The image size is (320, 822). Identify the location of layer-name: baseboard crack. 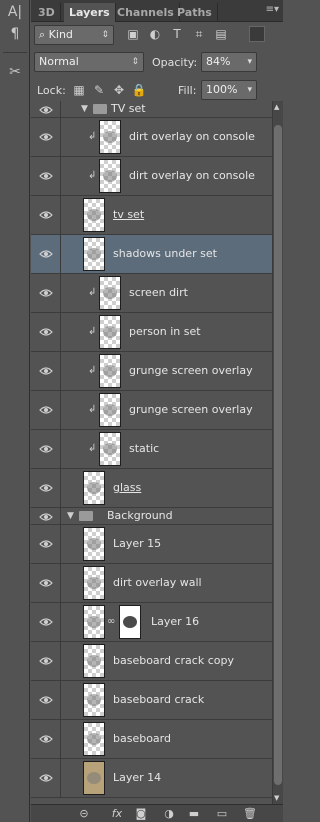
(158, 699).